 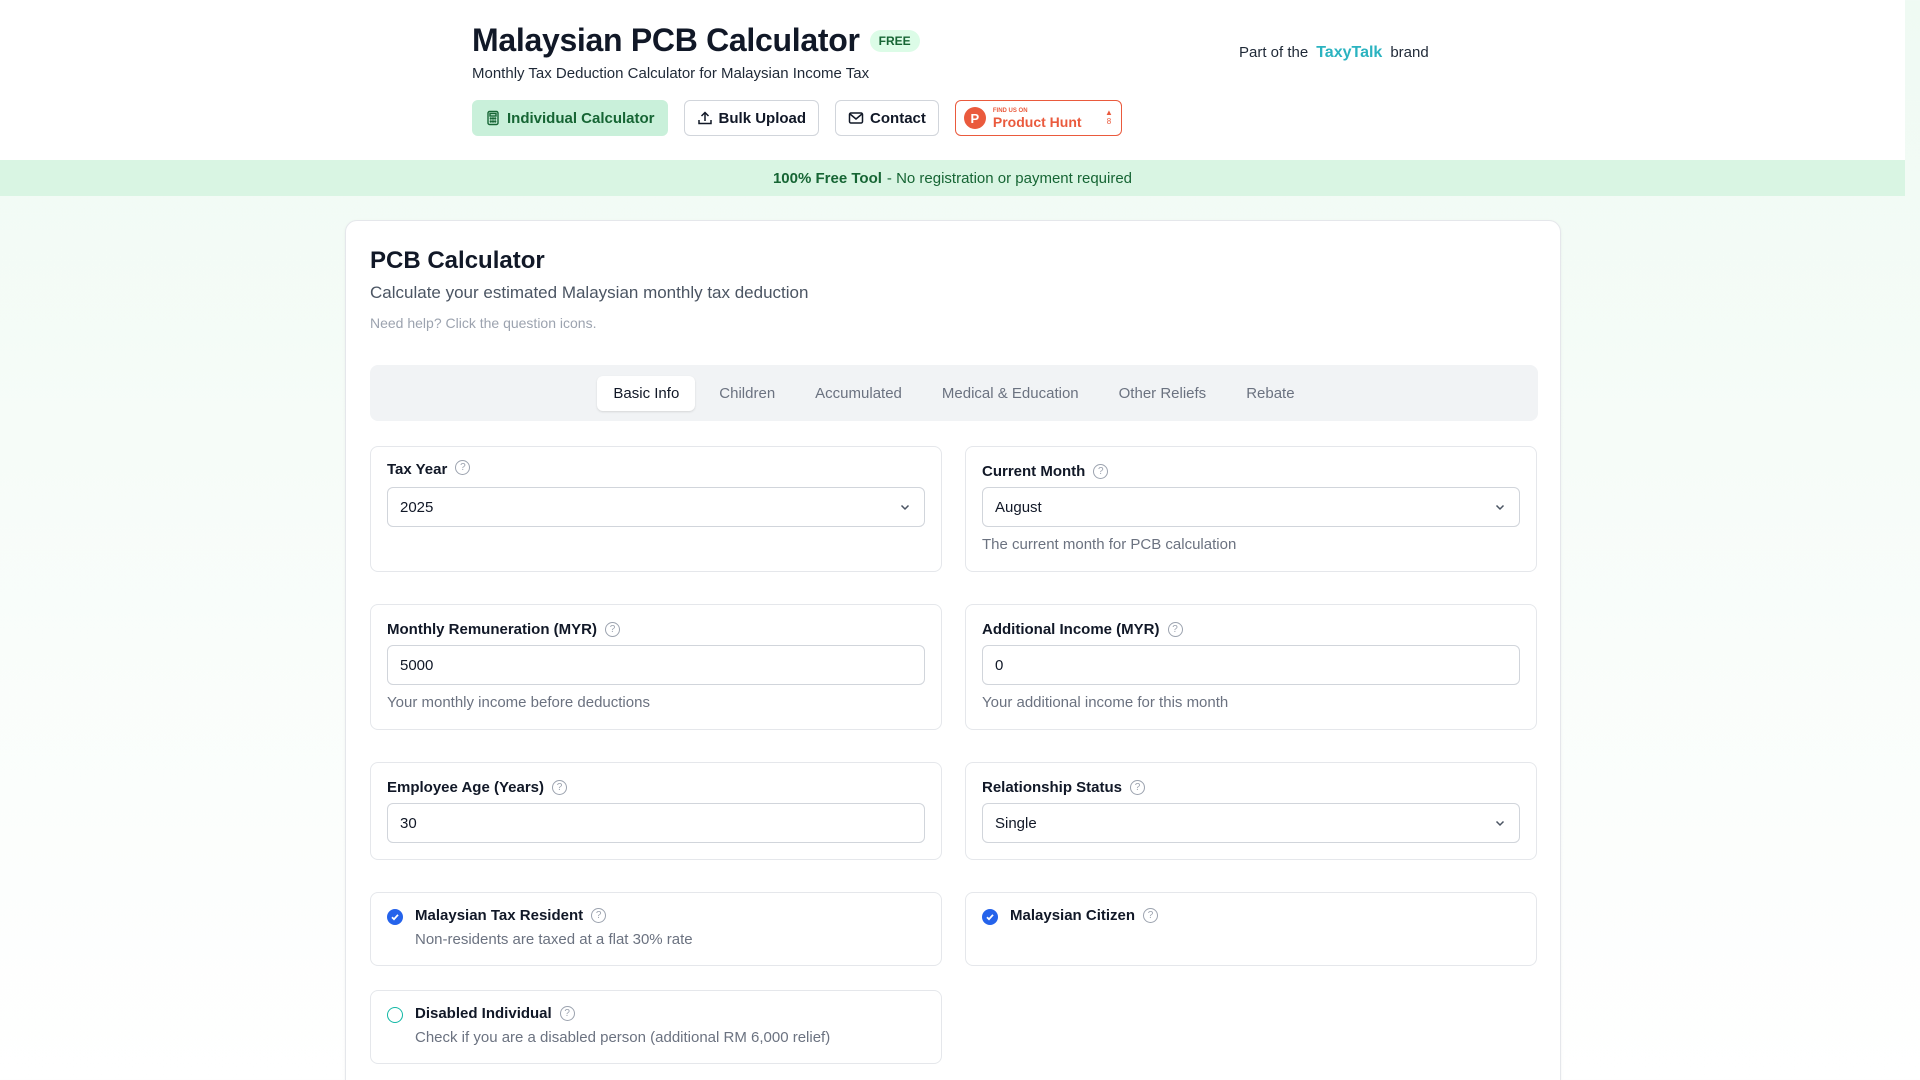 What do you see at coordinates (1109, 544) in the screenshot?
I see `current-month-hint: The current month for PCB calculation` at bounding box center [1109, 544].